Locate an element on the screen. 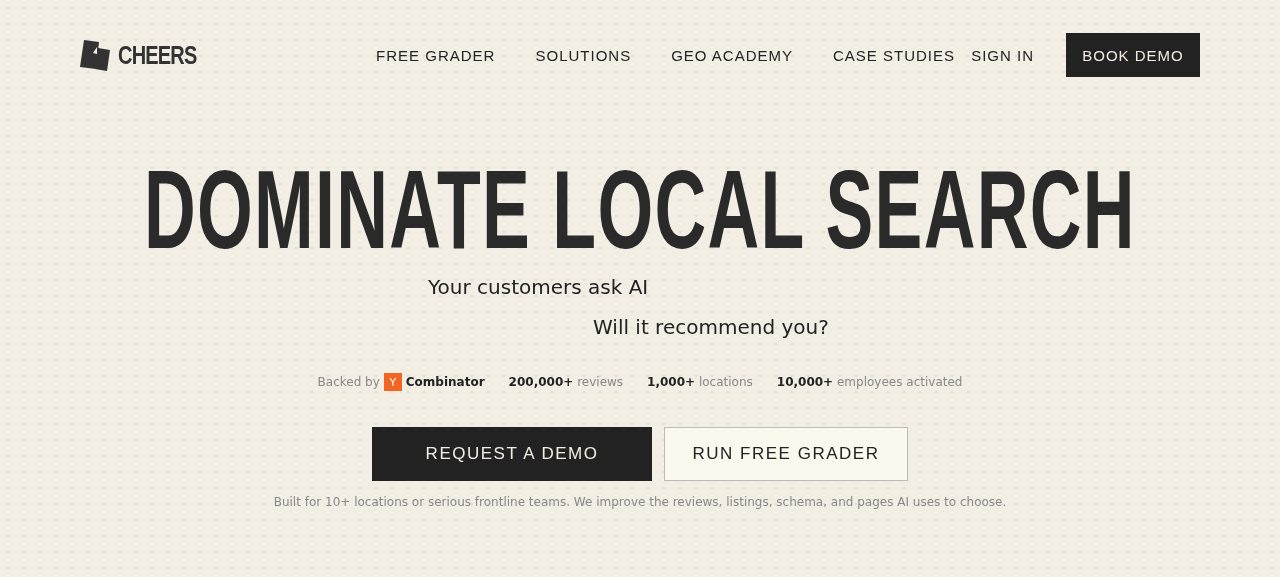  yc-badge: Y is located at coordinates (392, 382).